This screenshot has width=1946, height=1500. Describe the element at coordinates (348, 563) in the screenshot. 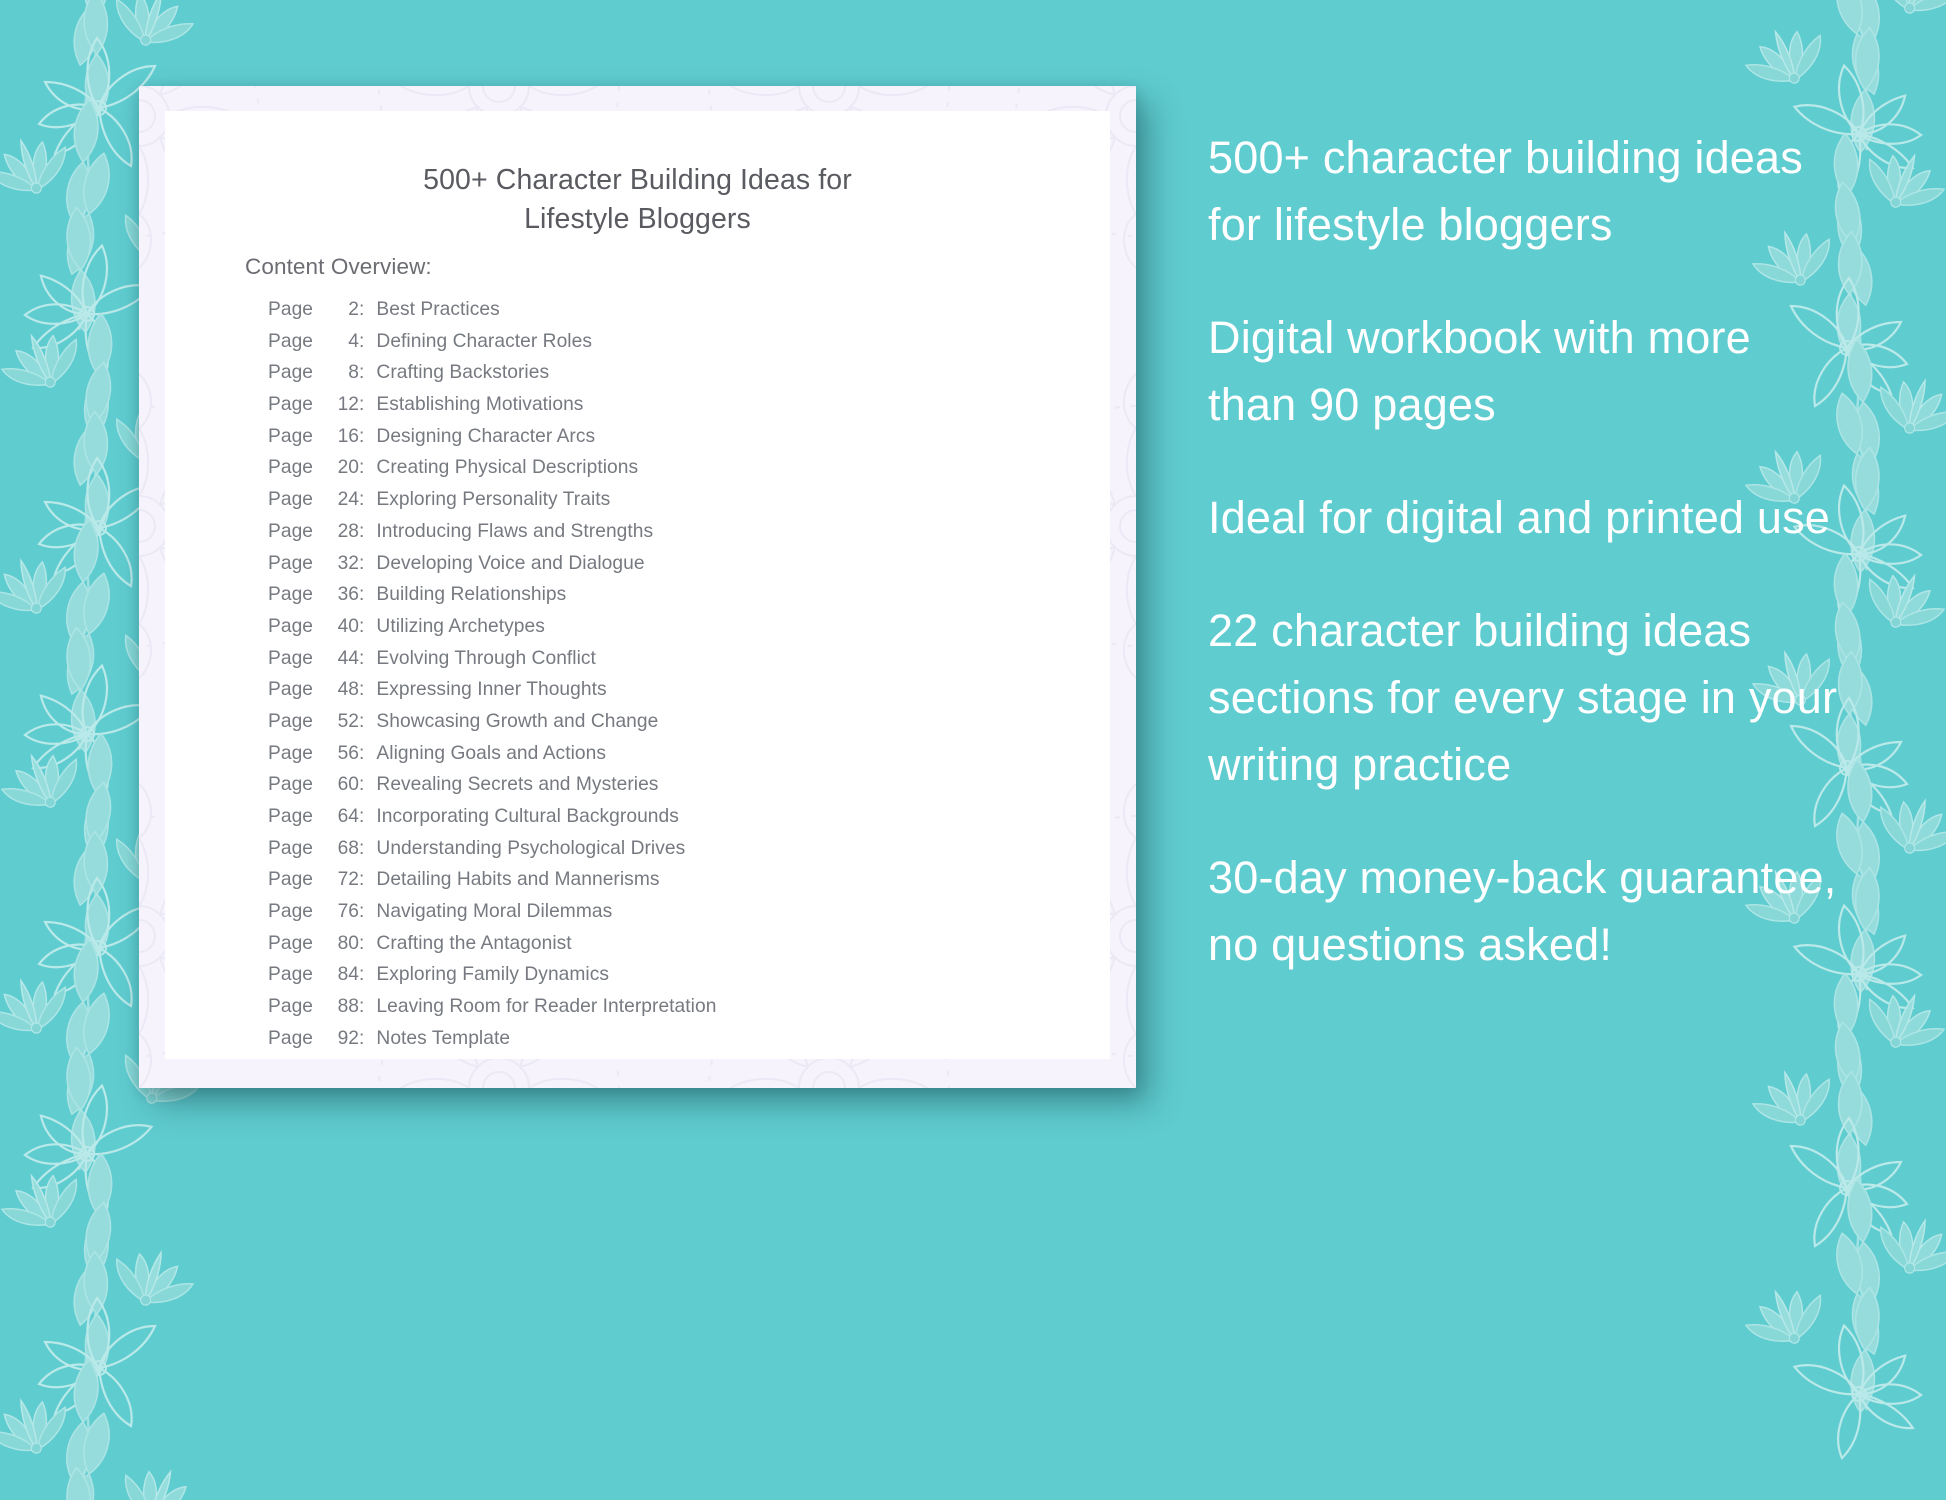

I see `toc-page-number: 32` at that location.